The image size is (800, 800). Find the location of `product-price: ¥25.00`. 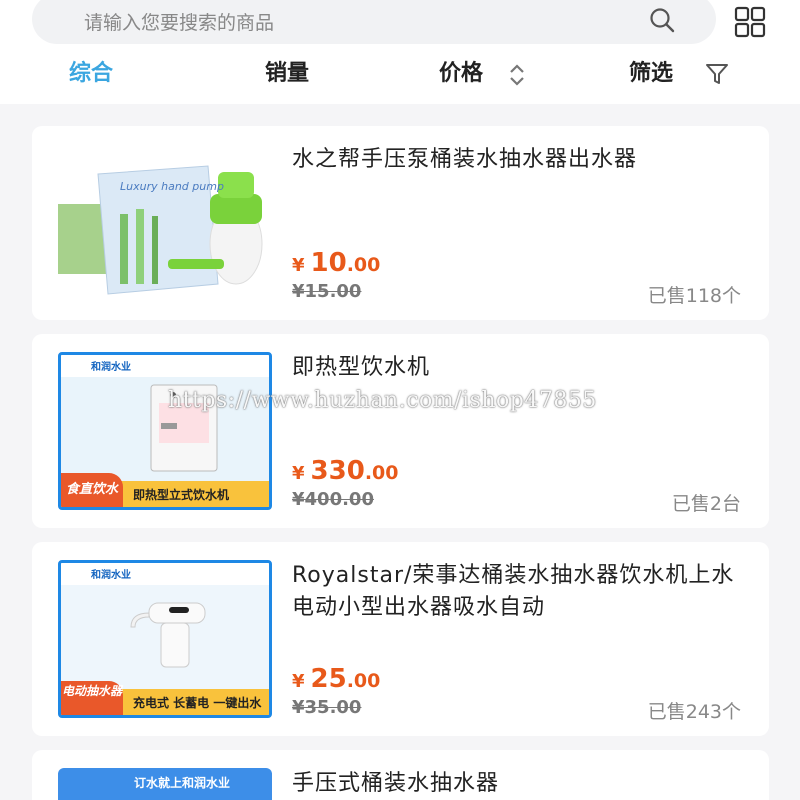

product-price: ¥25.00 is located at coordinates (336, 679).